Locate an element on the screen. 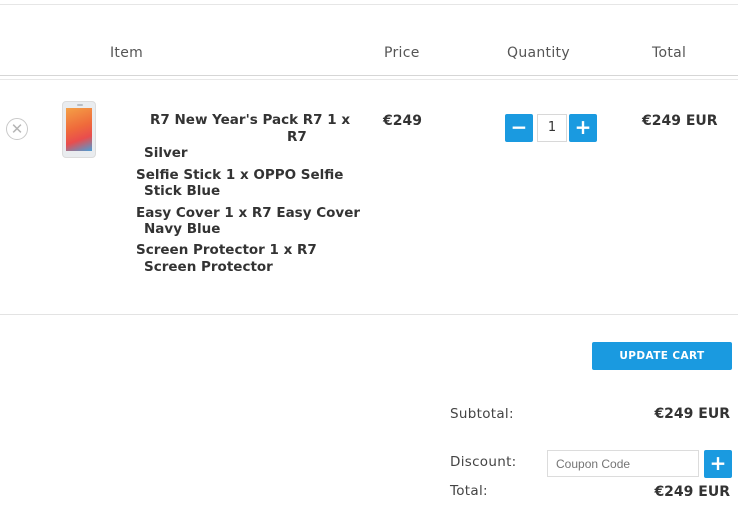  row-divider is located at coordinates (369, 314).